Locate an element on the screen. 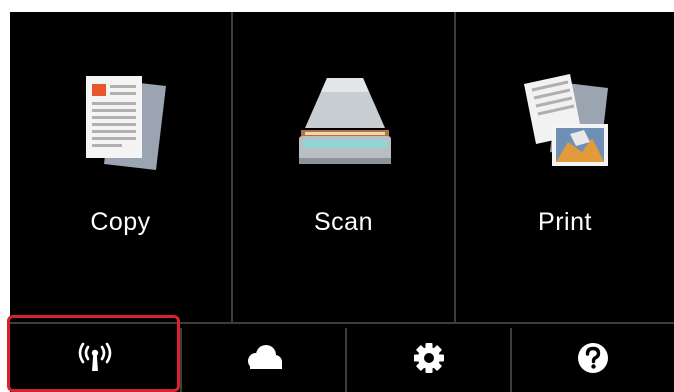 This screenshot has width=674, height=392. question-mark-icon is located at coordinates (593, 358).